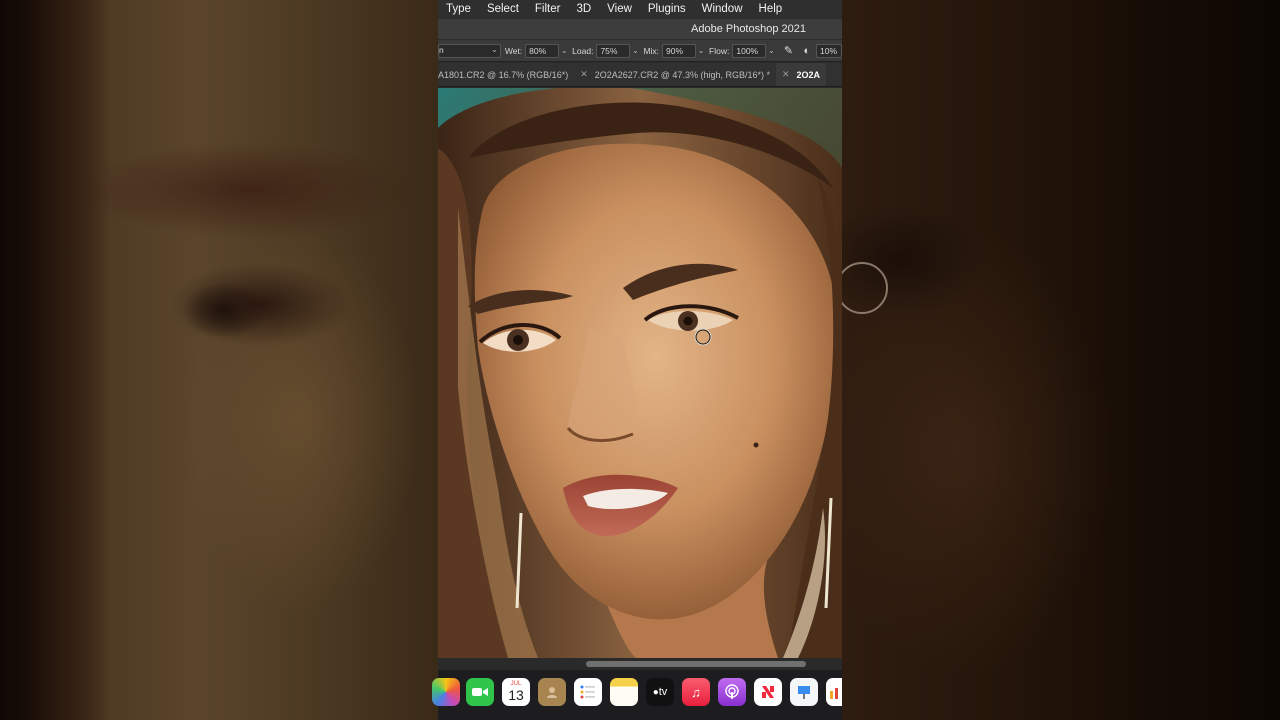 The width and height of the screenshot is (1280, 720). What do you see at coordinates (516, 695) in the screenshot?
I see `calendar-day: 13` at bounding box center [516, 695].